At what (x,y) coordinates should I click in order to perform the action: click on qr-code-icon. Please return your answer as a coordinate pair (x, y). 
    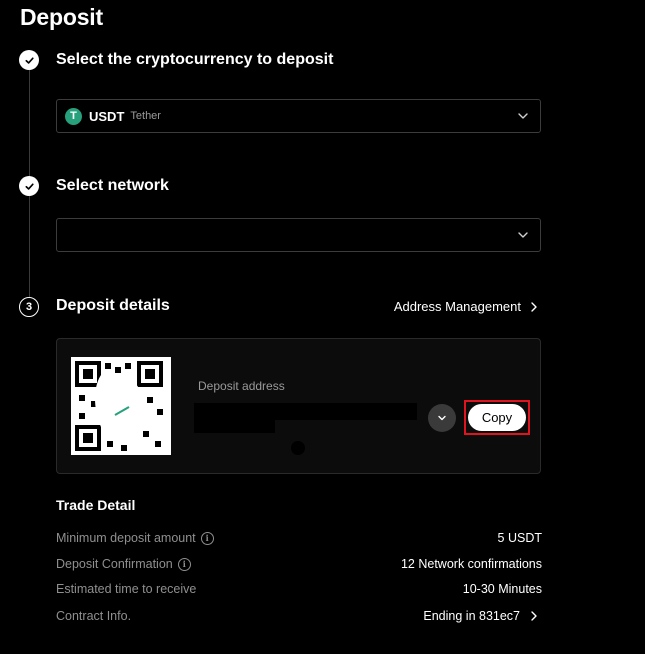
    Looking at the image, I should click on (119, 406).